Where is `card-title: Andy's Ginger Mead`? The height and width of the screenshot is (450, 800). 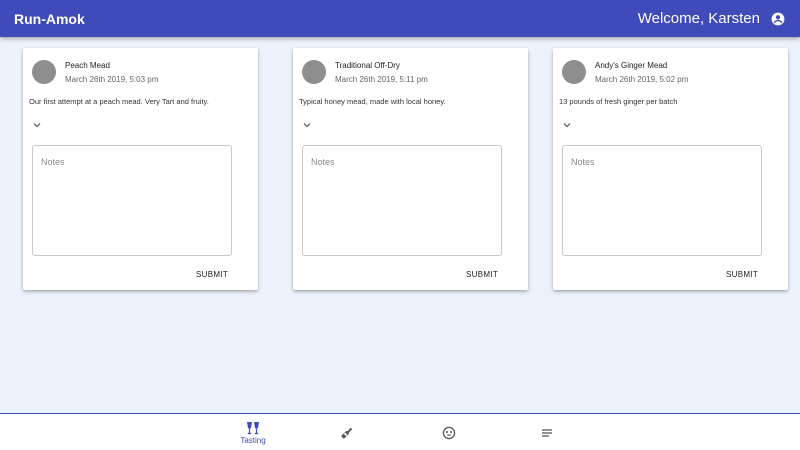 card-title: Andy's Ginger Mead is located at coordinates (631, 65).